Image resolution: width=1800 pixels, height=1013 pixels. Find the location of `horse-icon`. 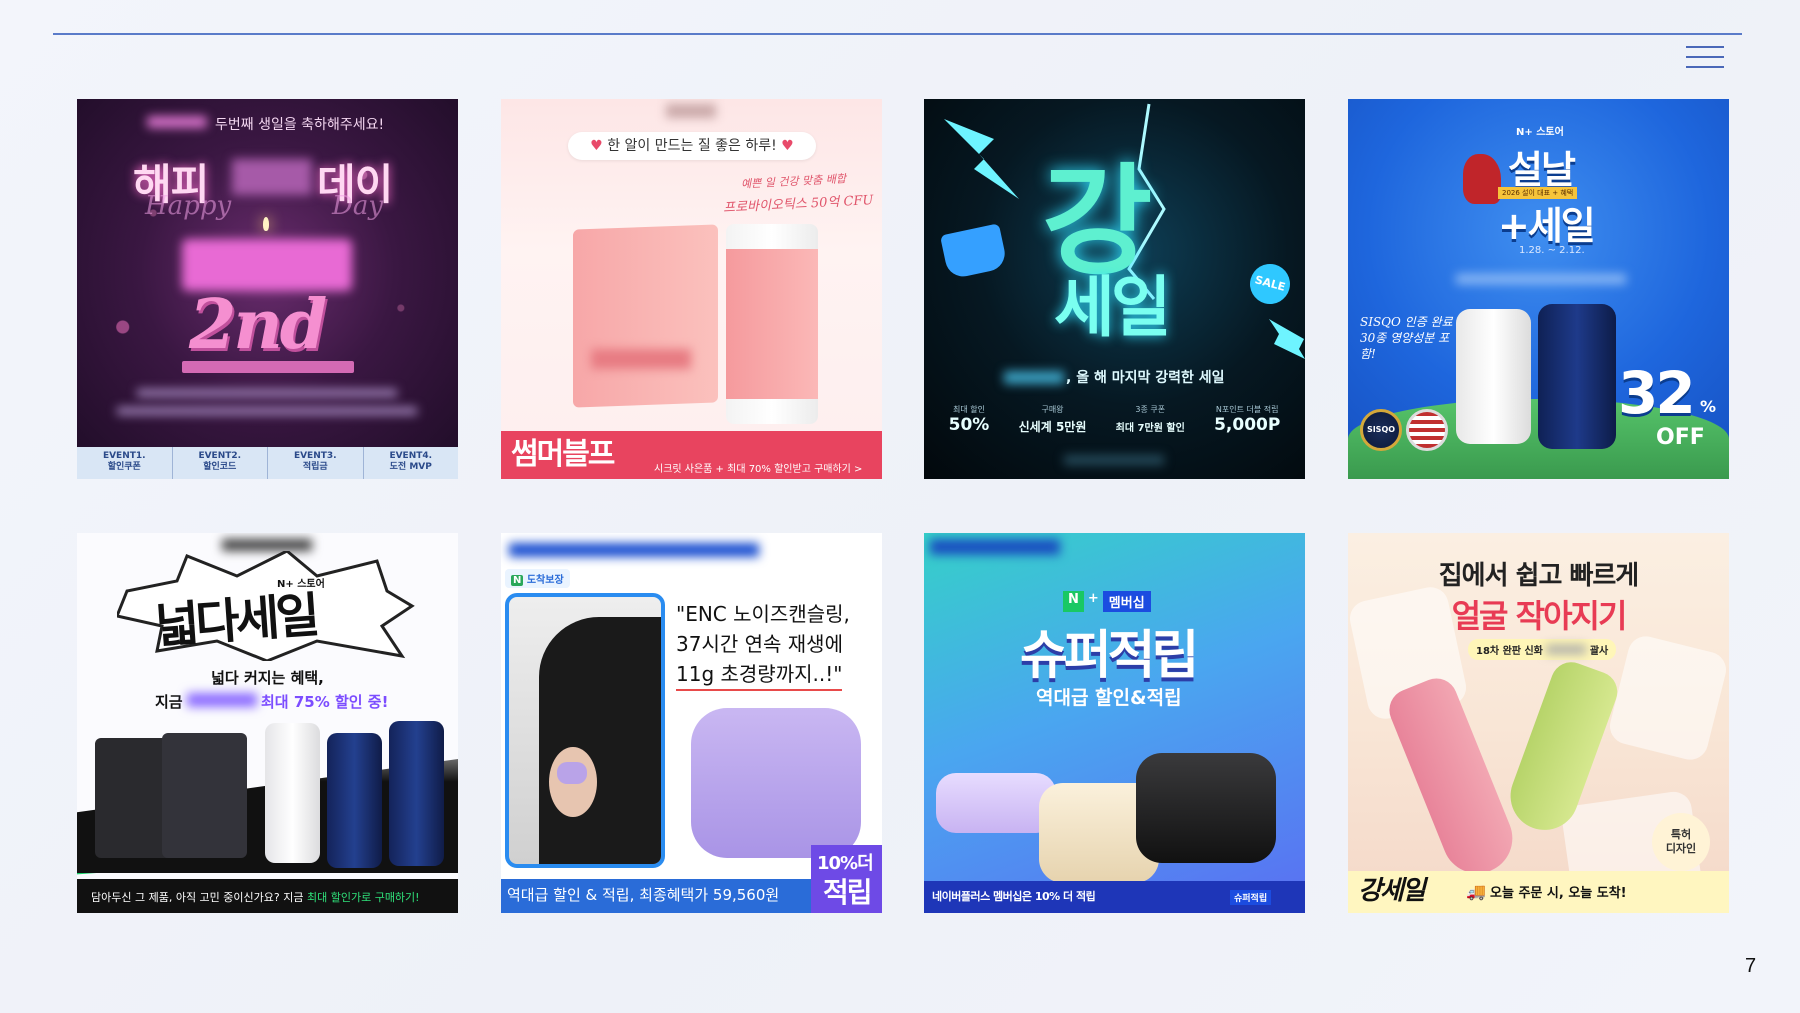

horse-icon is located at coordinates (1482, 179).